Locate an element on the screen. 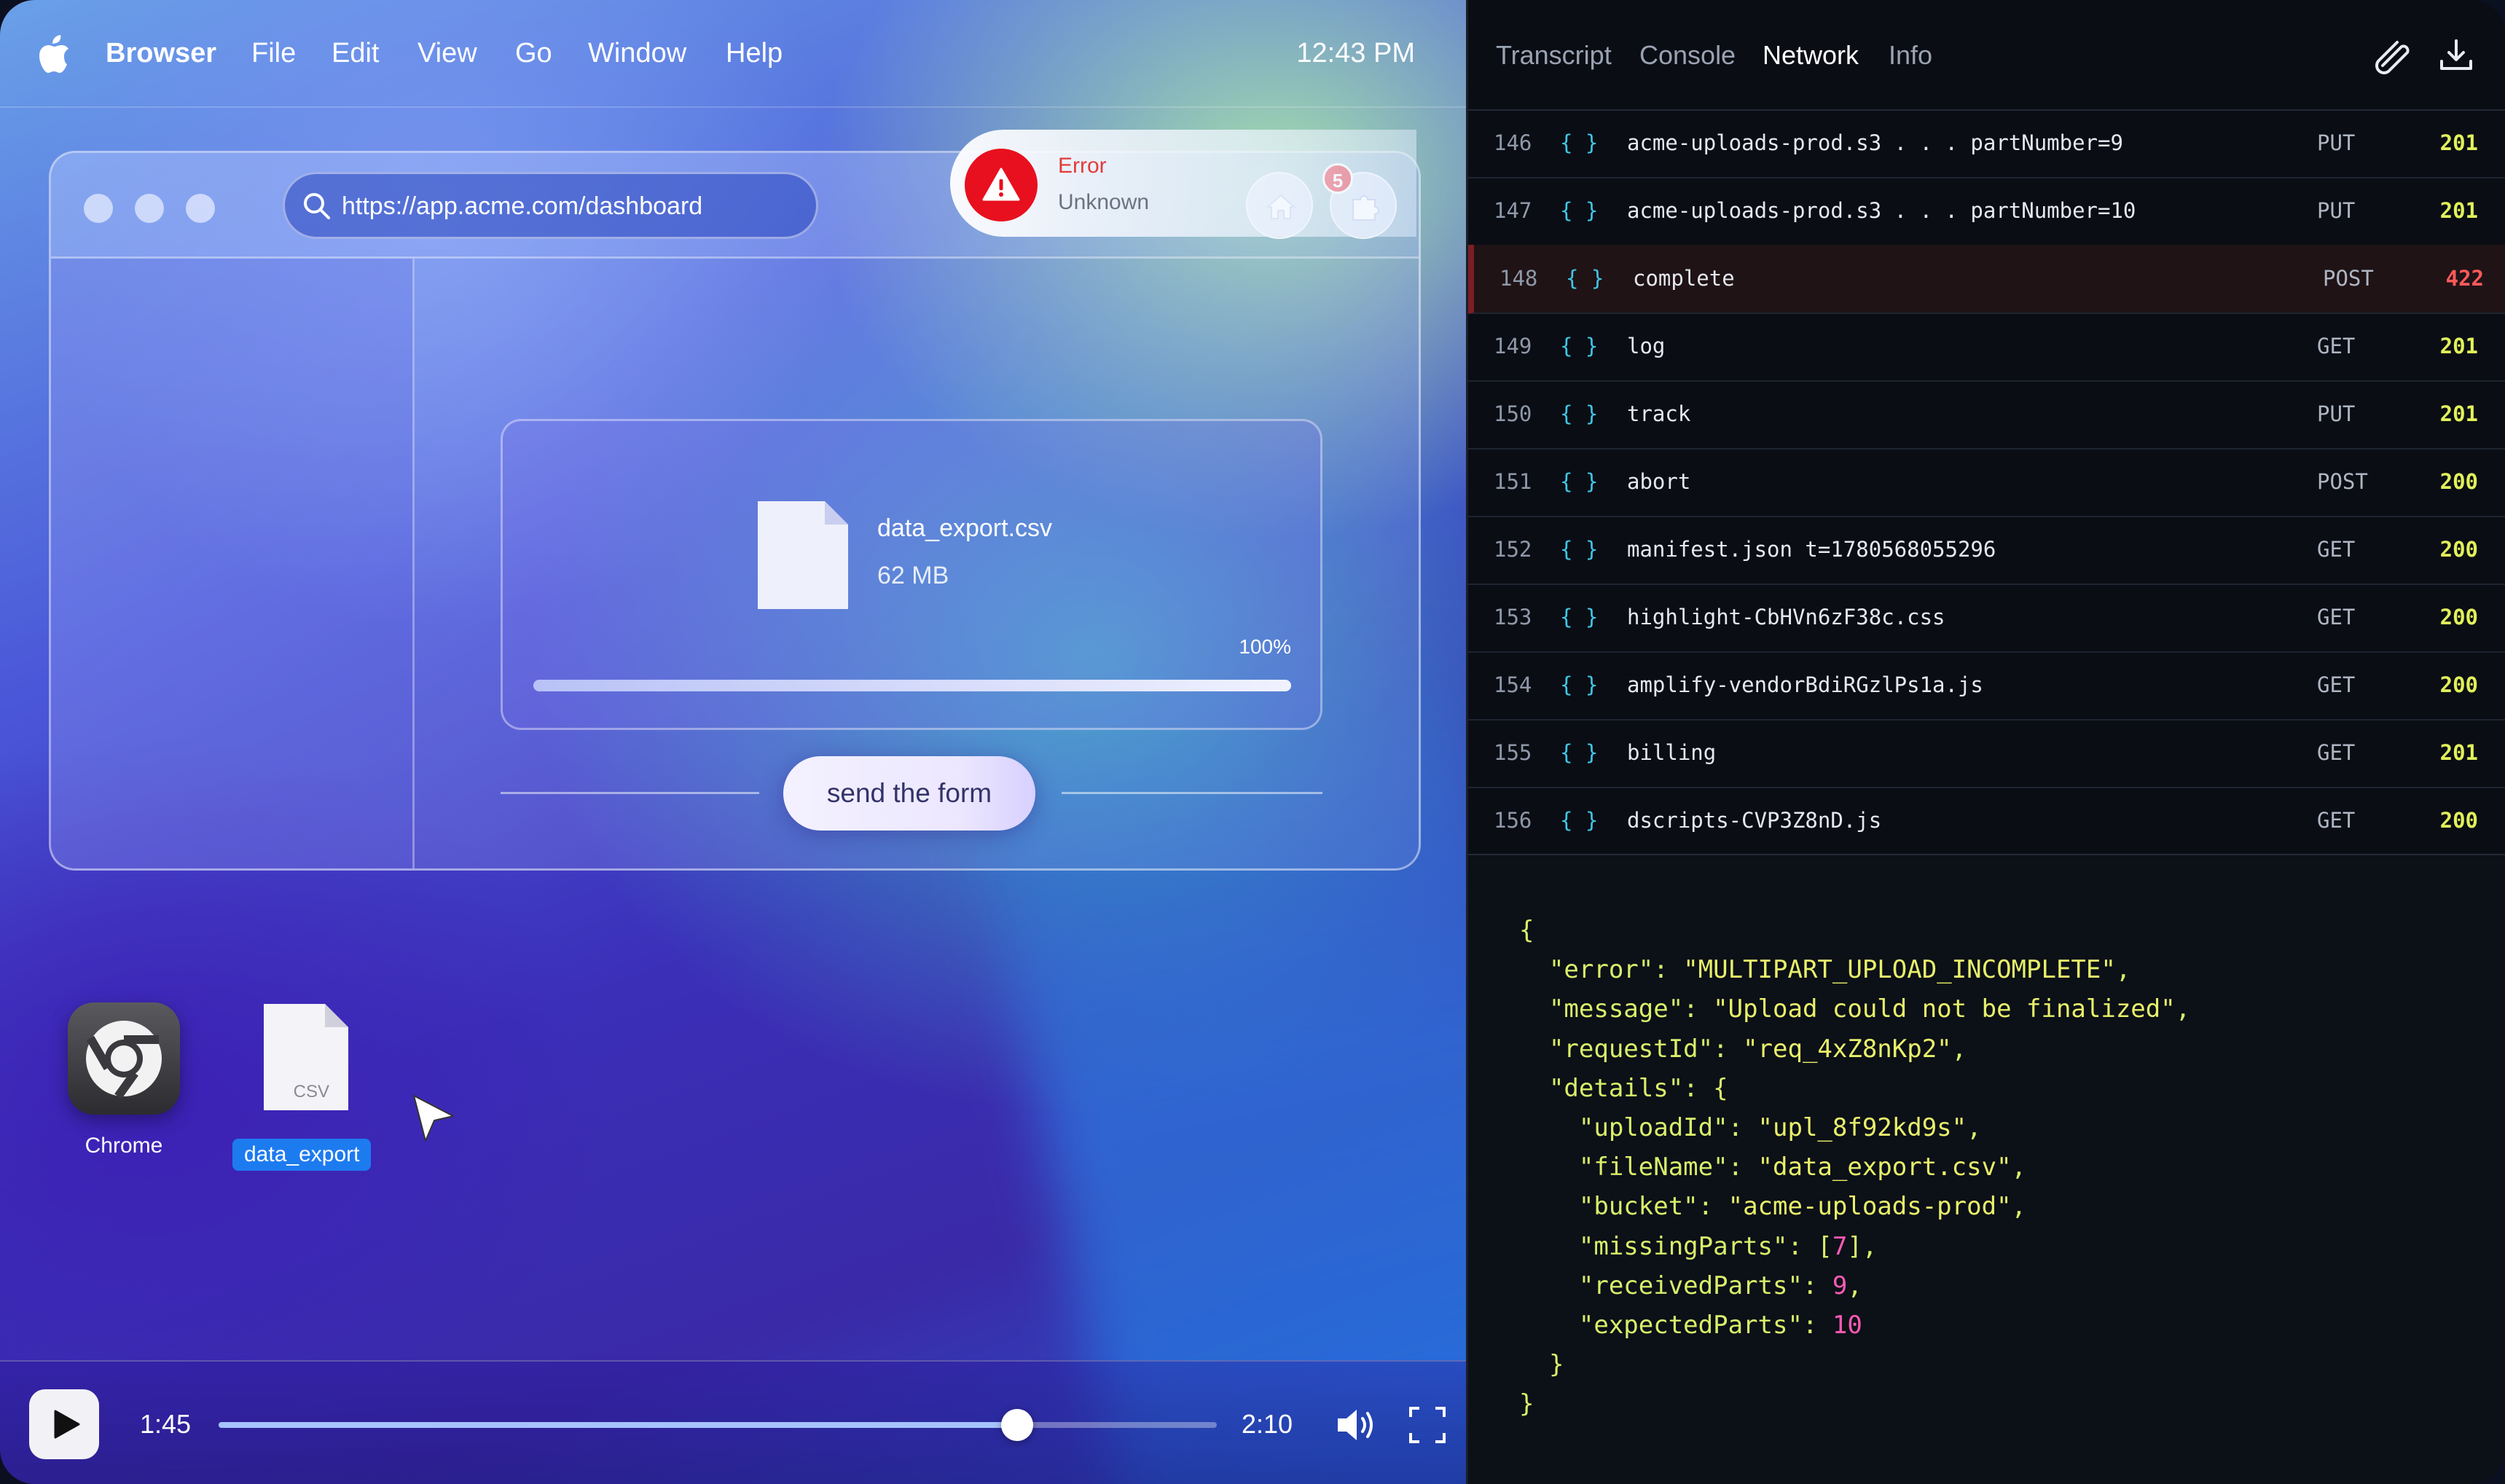 The image size is (2505, 1484). json-token: "upl_8f92kd9s" is located at coordinates (1862, 1128).